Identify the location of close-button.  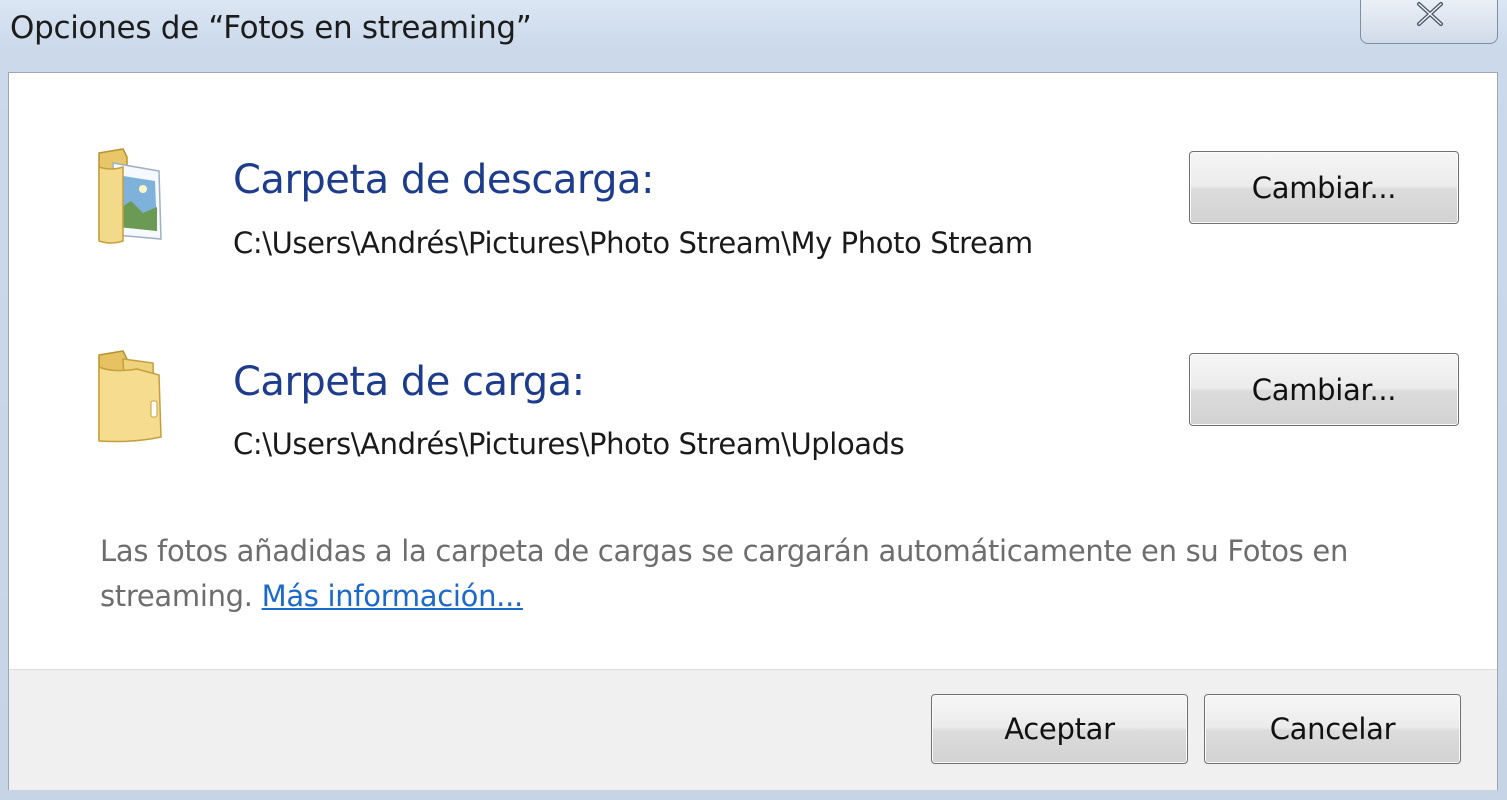
(1429, 22).